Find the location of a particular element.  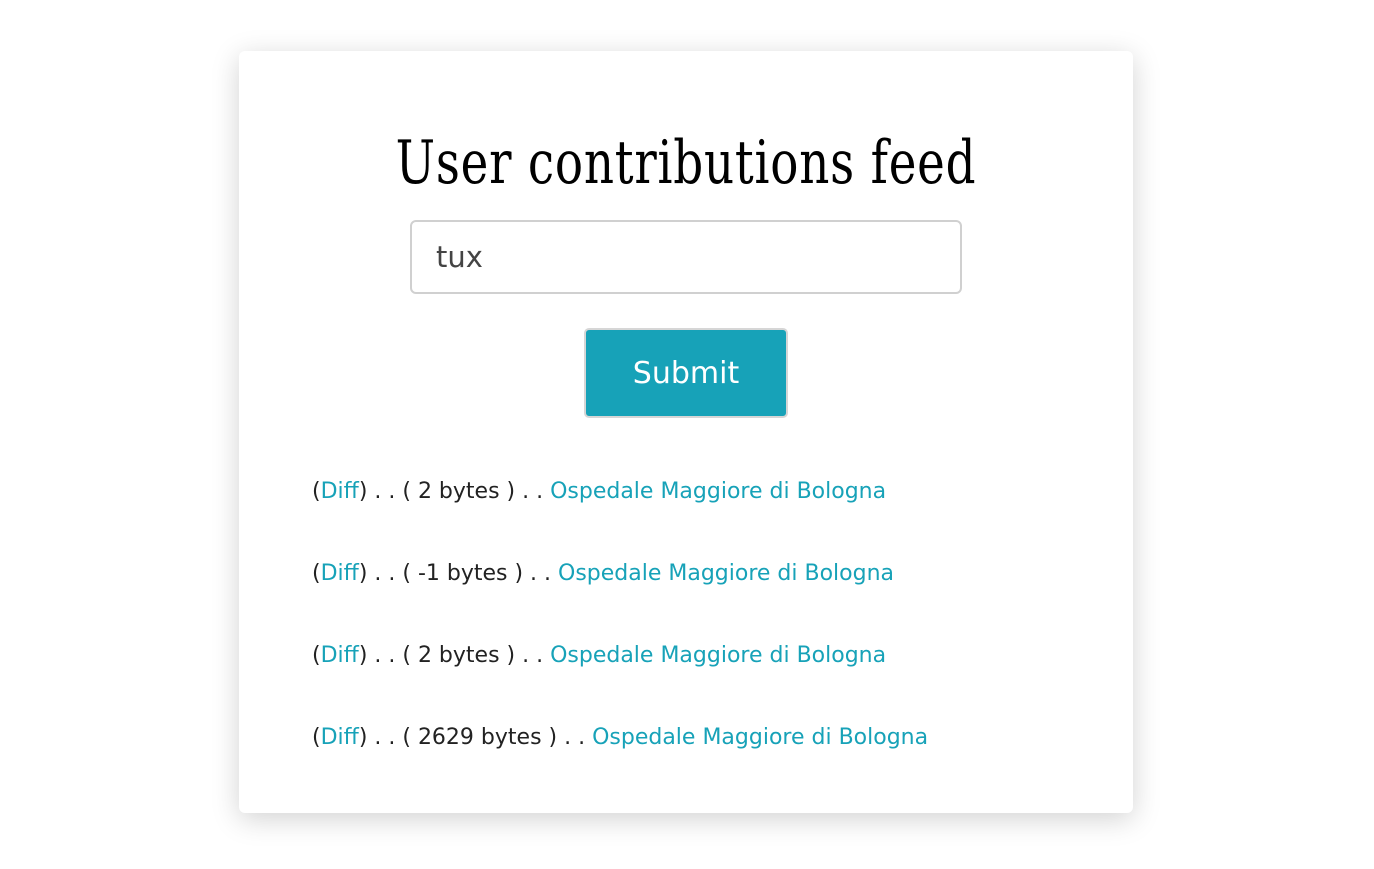

page-title: User contributions feed is located at coordinates (686, 163).